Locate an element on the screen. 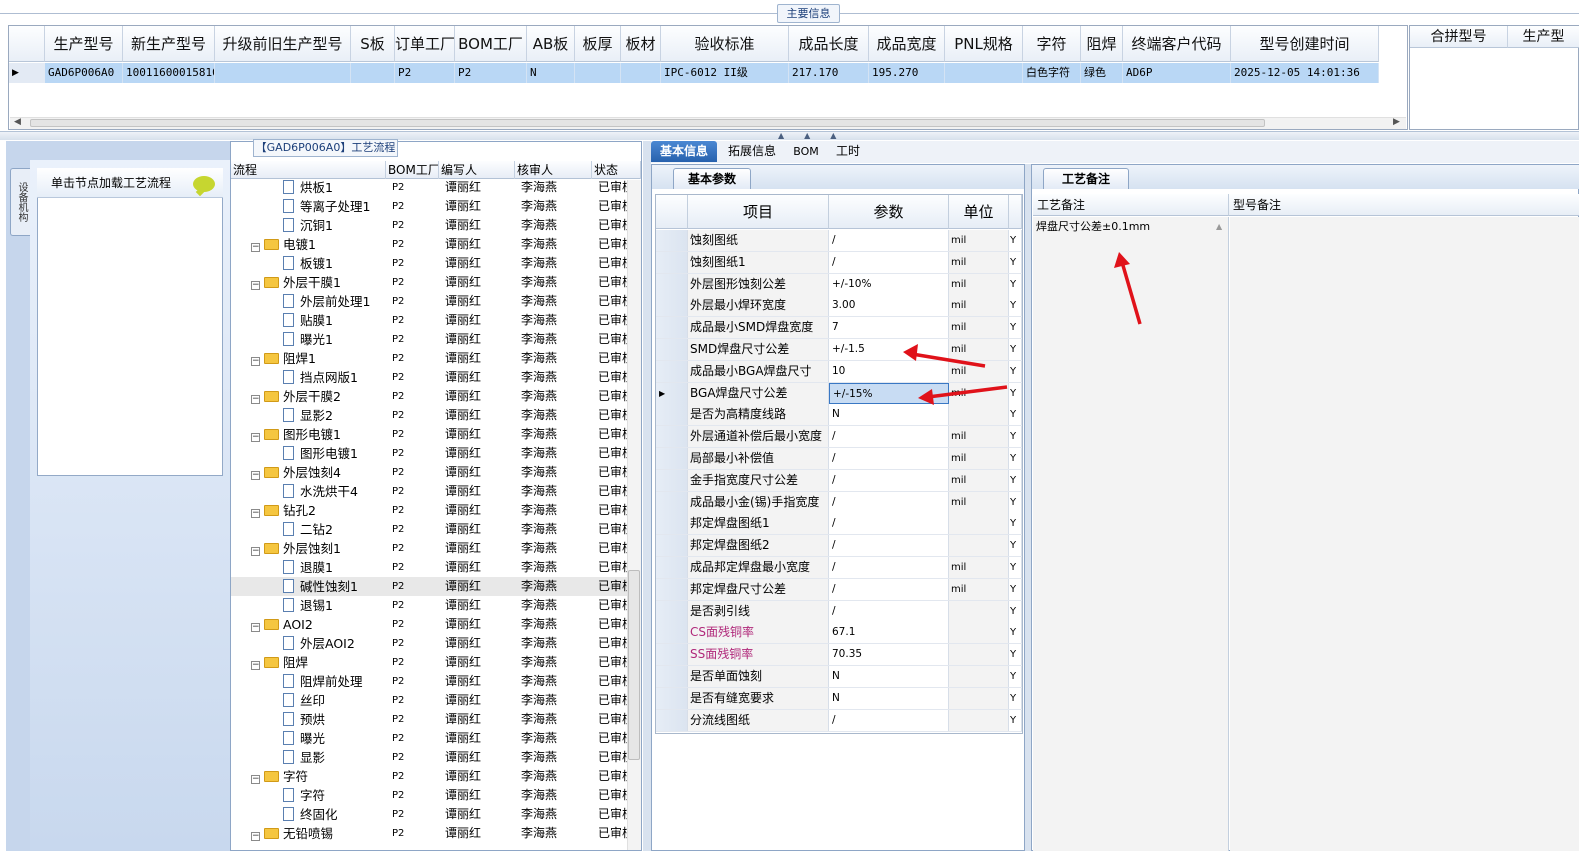  param-row: ▶ BGA焊盘尺寸公差 +/-15% mil Y is located at coordinates (839, 393).